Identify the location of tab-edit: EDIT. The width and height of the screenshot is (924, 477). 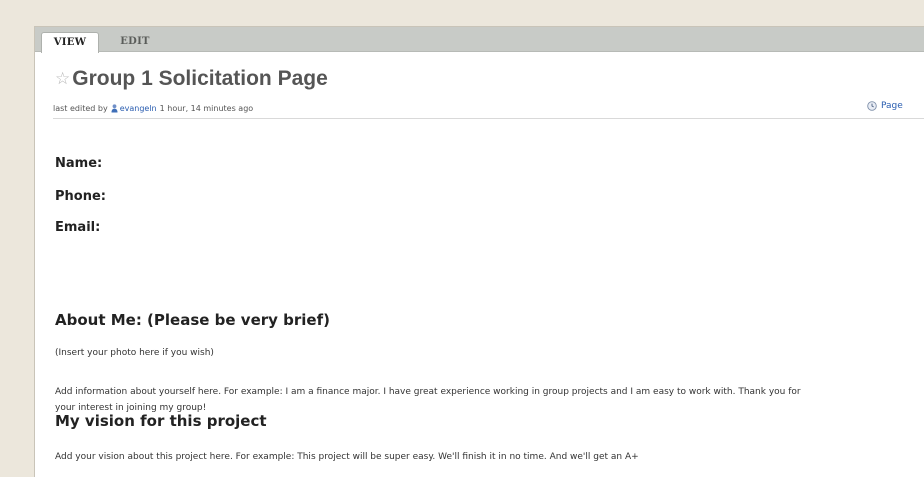
(135, 41).